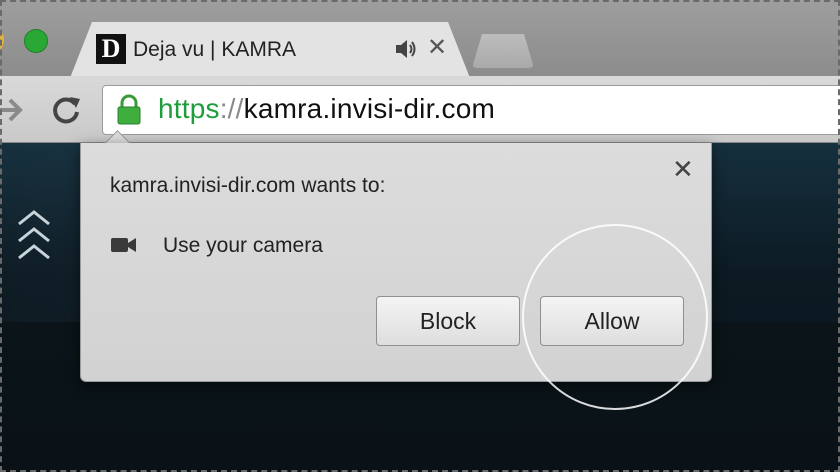 Image resolution: width=840 pixels, height=472 pixels. What do you see at coordinates (36, 41) in the screenshot?
I see `window-zoom-button` at bounding box center [36, 41].